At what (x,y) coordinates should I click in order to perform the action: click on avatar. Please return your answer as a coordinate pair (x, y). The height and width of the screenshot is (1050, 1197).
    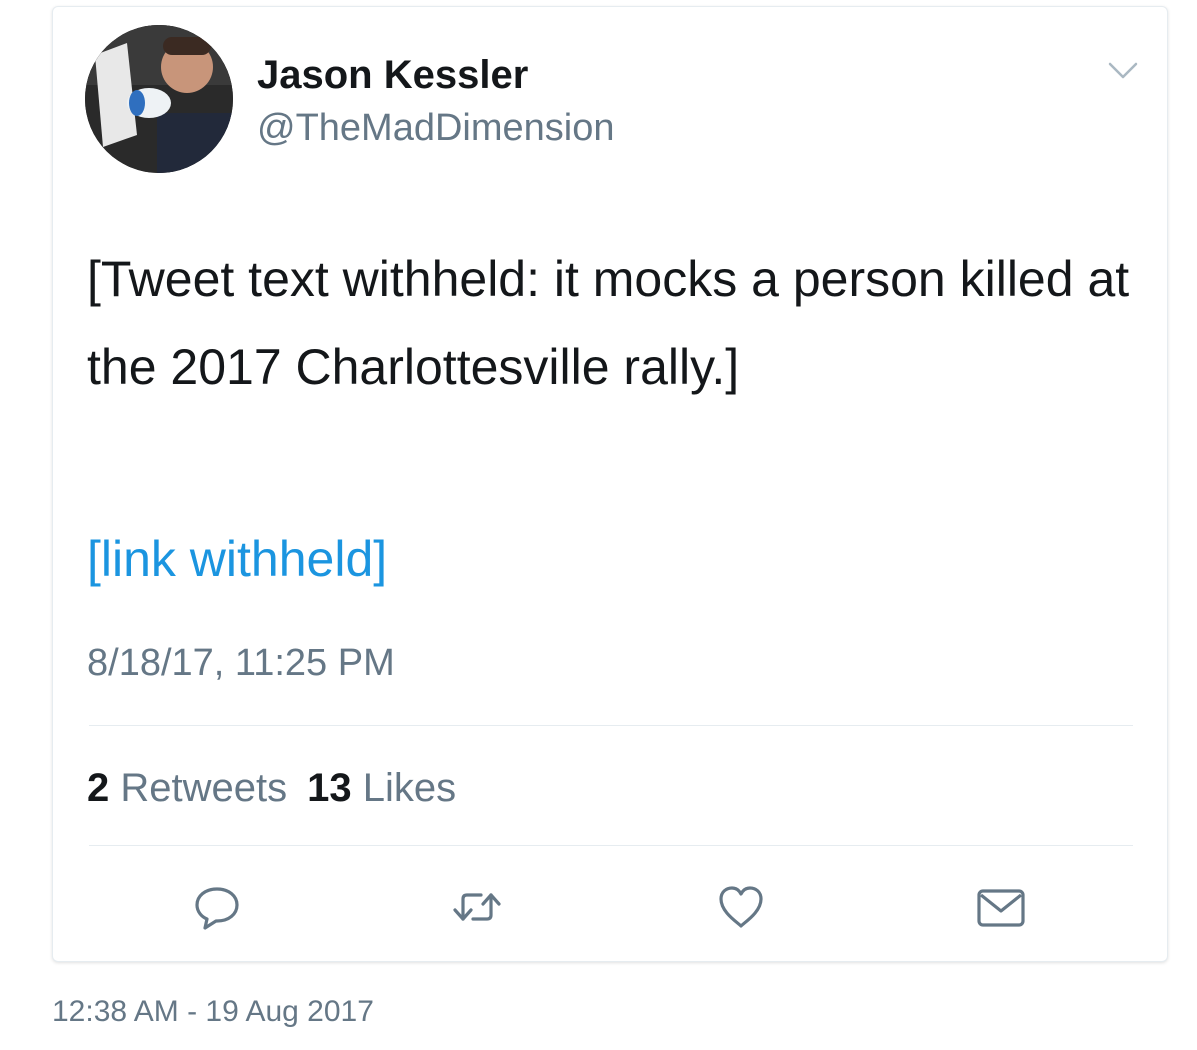
    Looking at the image, I should click on (159, 99).